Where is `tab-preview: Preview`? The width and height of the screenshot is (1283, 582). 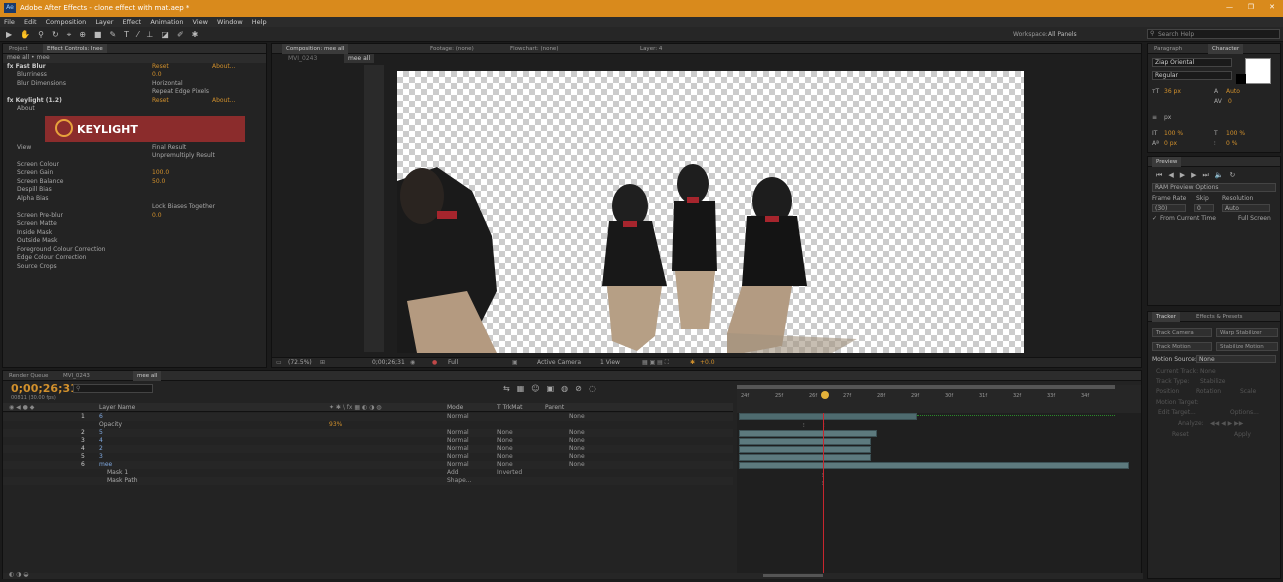 tab-preview: Preview is located at coordinates (1167, 162).